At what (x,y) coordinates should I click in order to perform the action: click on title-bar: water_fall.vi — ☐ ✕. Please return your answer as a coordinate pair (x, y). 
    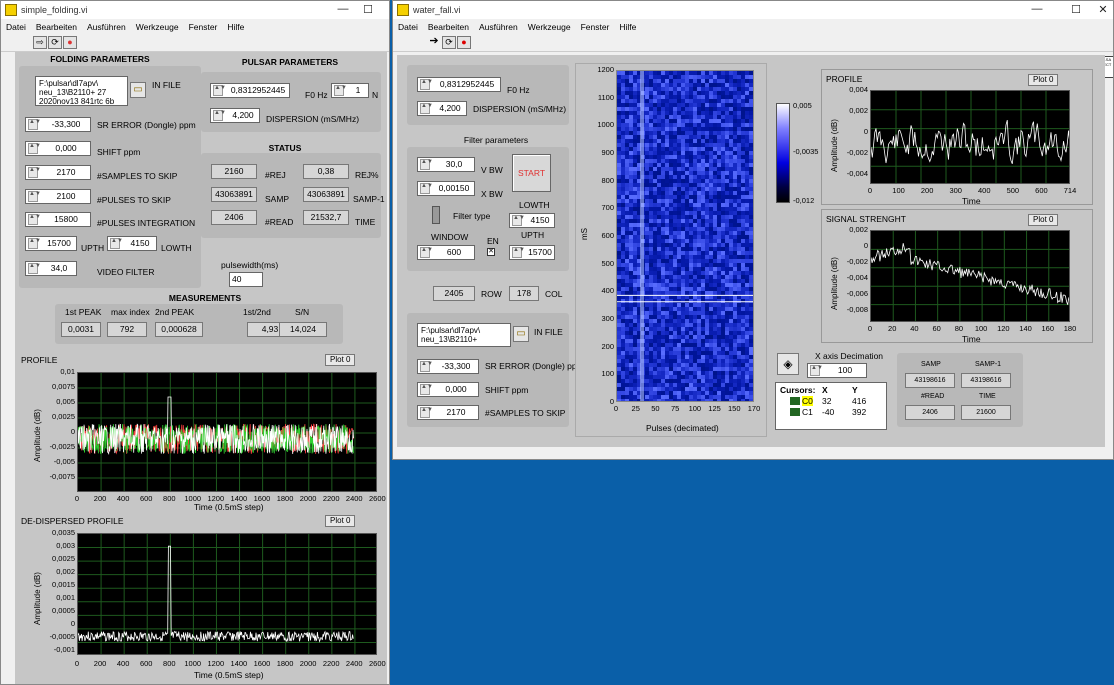
    Looking at the image, I should click on (753, 10).